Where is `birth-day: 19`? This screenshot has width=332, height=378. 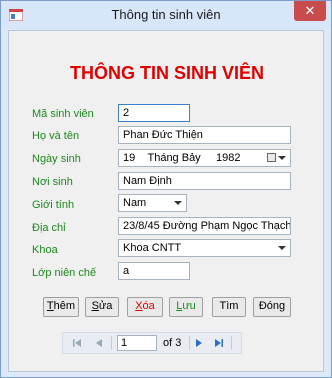
birth-day: 19 is located at coordinates (129, 158).